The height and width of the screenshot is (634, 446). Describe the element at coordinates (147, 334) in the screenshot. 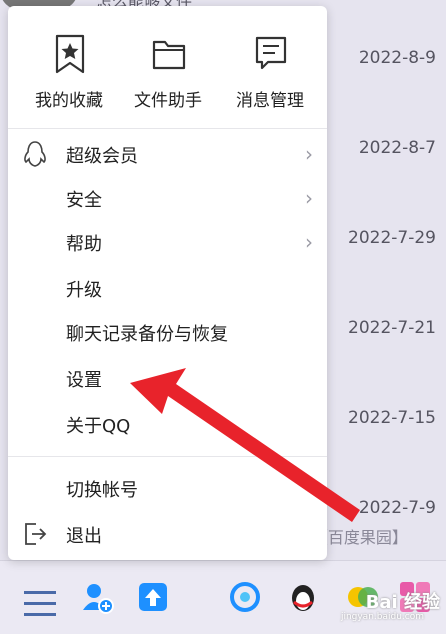

I see `menu-item-label: 聊天记录备份与恢复` at that location.